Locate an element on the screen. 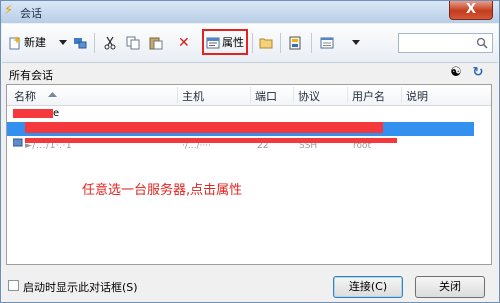  sync-icon: ↻ is located at coordinates (478, 73).